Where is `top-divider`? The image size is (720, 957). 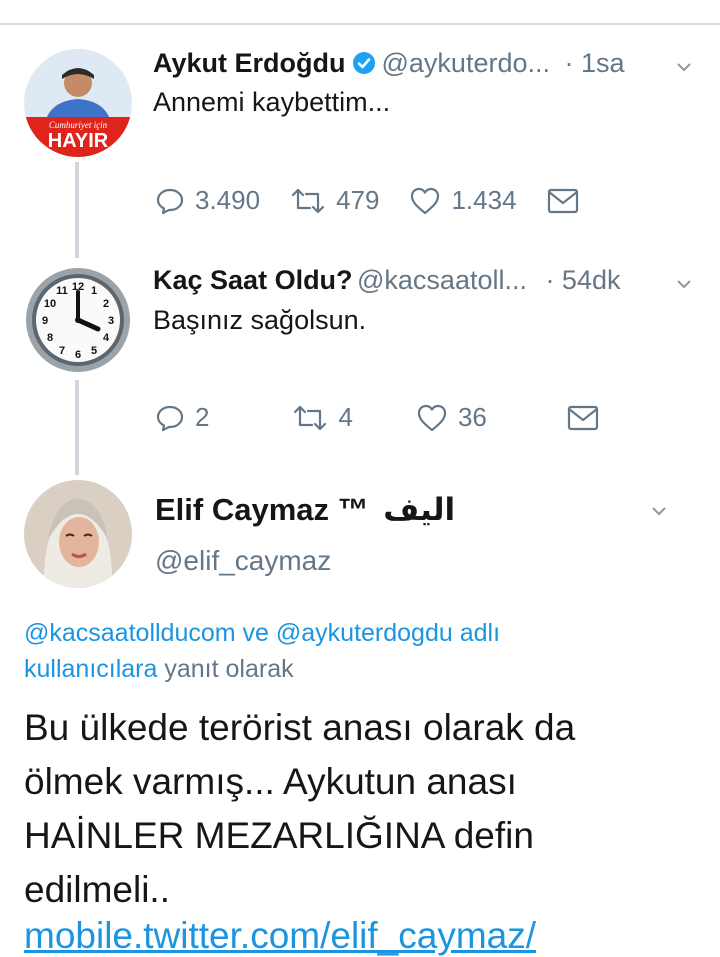
top-divider is located at coordinates (360, 12).